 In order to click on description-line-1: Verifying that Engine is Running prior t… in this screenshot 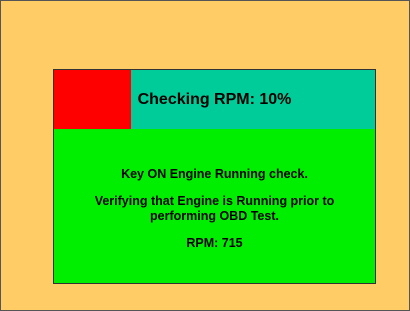, I will do `click(214, 201)`.